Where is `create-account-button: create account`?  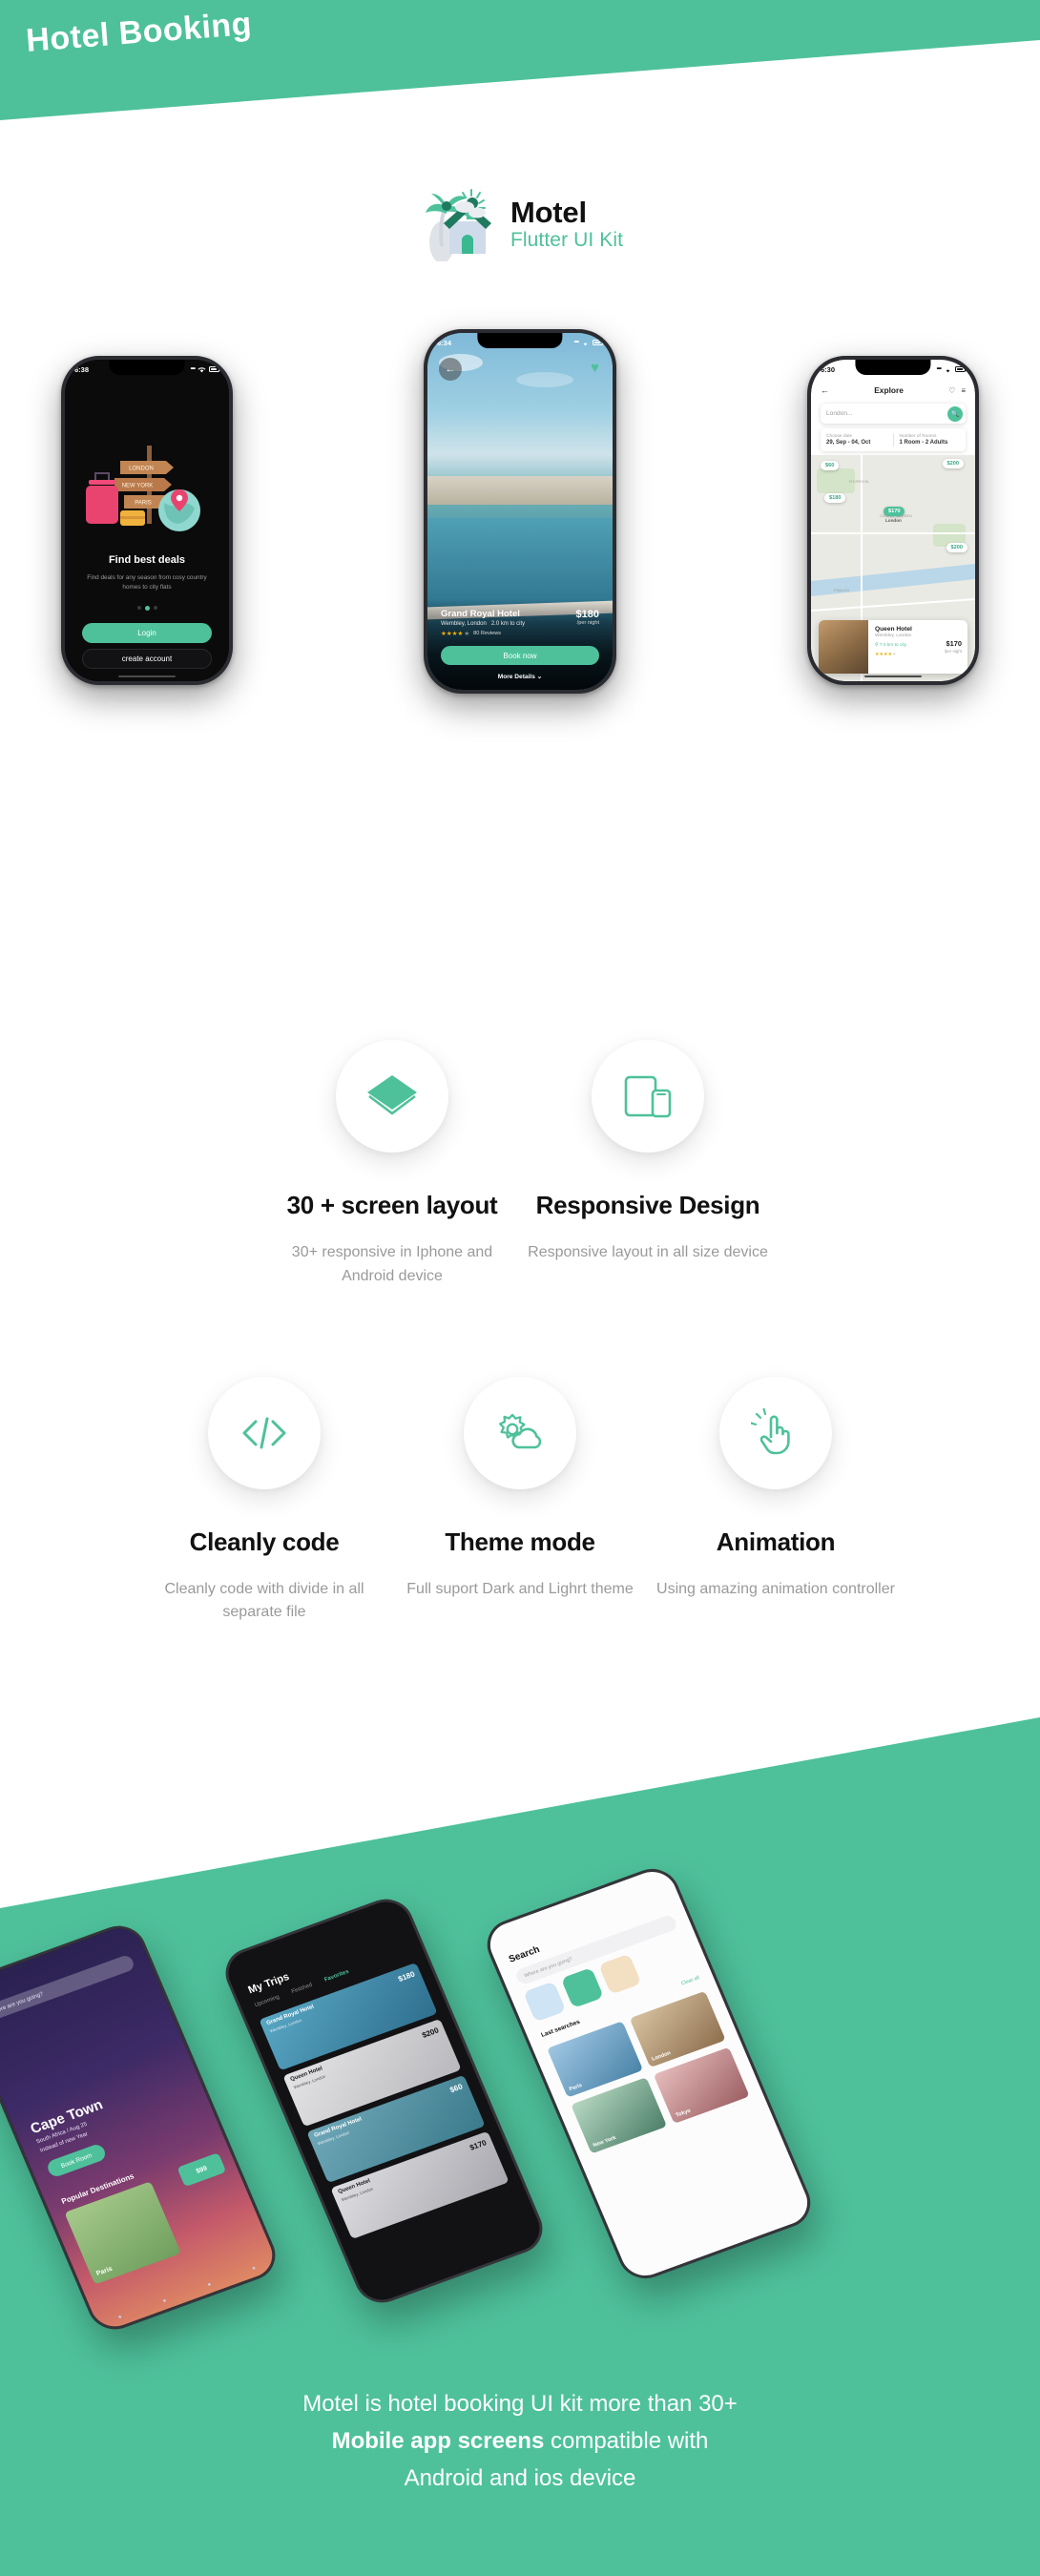
create-account-button: create account is located at coordinates (147, 659).